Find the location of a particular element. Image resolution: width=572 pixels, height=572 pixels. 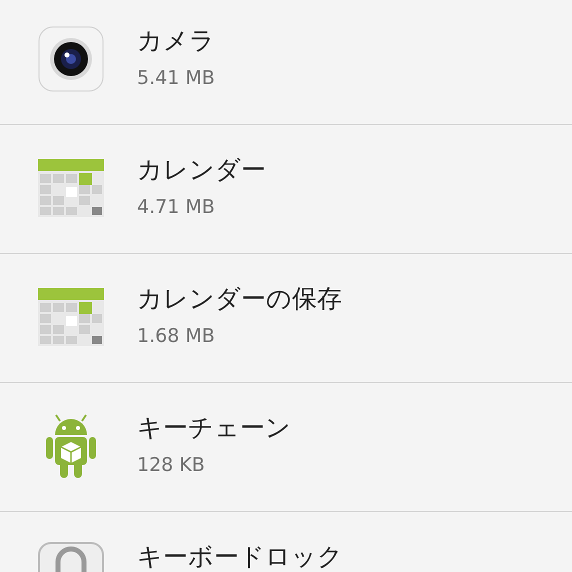

app-size: 5.41 MB is located at coordinates (176, 78).